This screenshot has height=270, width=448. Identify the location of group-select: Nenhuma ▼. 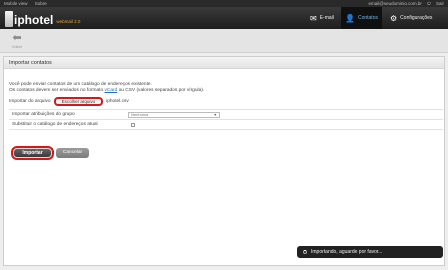
(174, 115).